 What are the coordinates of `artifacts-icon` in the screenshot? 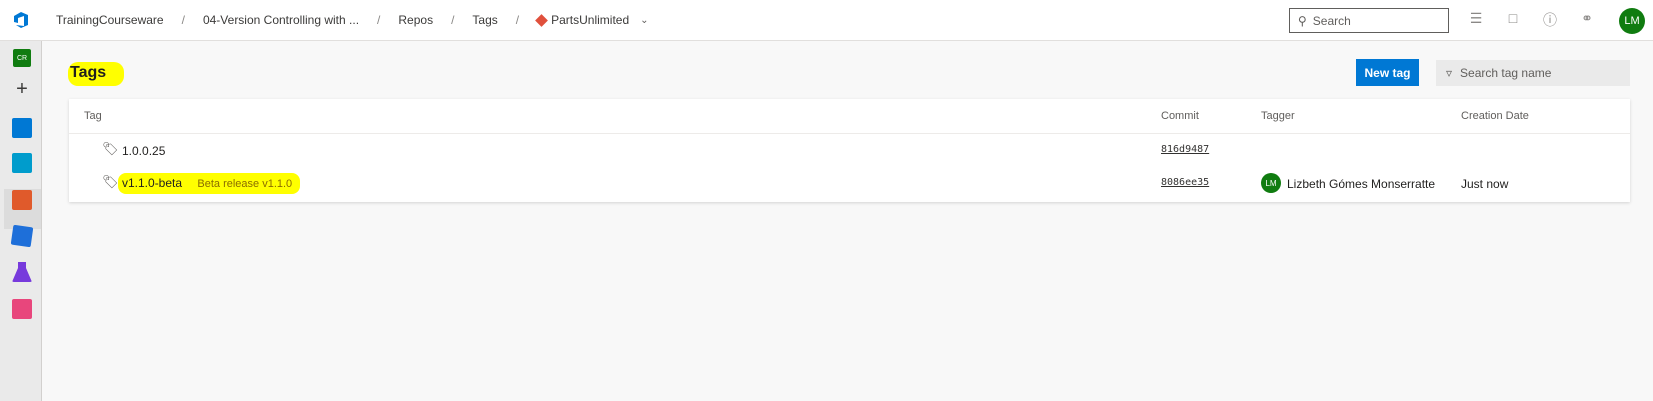 It's located at (22, 309).